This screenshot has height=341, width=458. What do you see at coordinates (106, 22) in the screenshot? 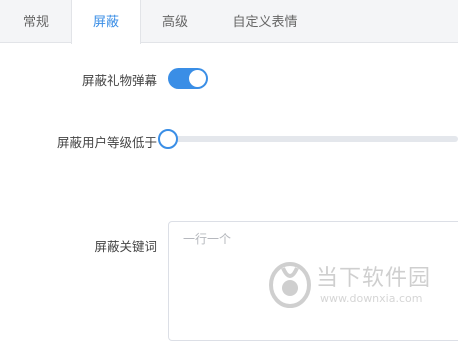
I see `tab-block: 屏蔽` at bounding box center [106, 22].